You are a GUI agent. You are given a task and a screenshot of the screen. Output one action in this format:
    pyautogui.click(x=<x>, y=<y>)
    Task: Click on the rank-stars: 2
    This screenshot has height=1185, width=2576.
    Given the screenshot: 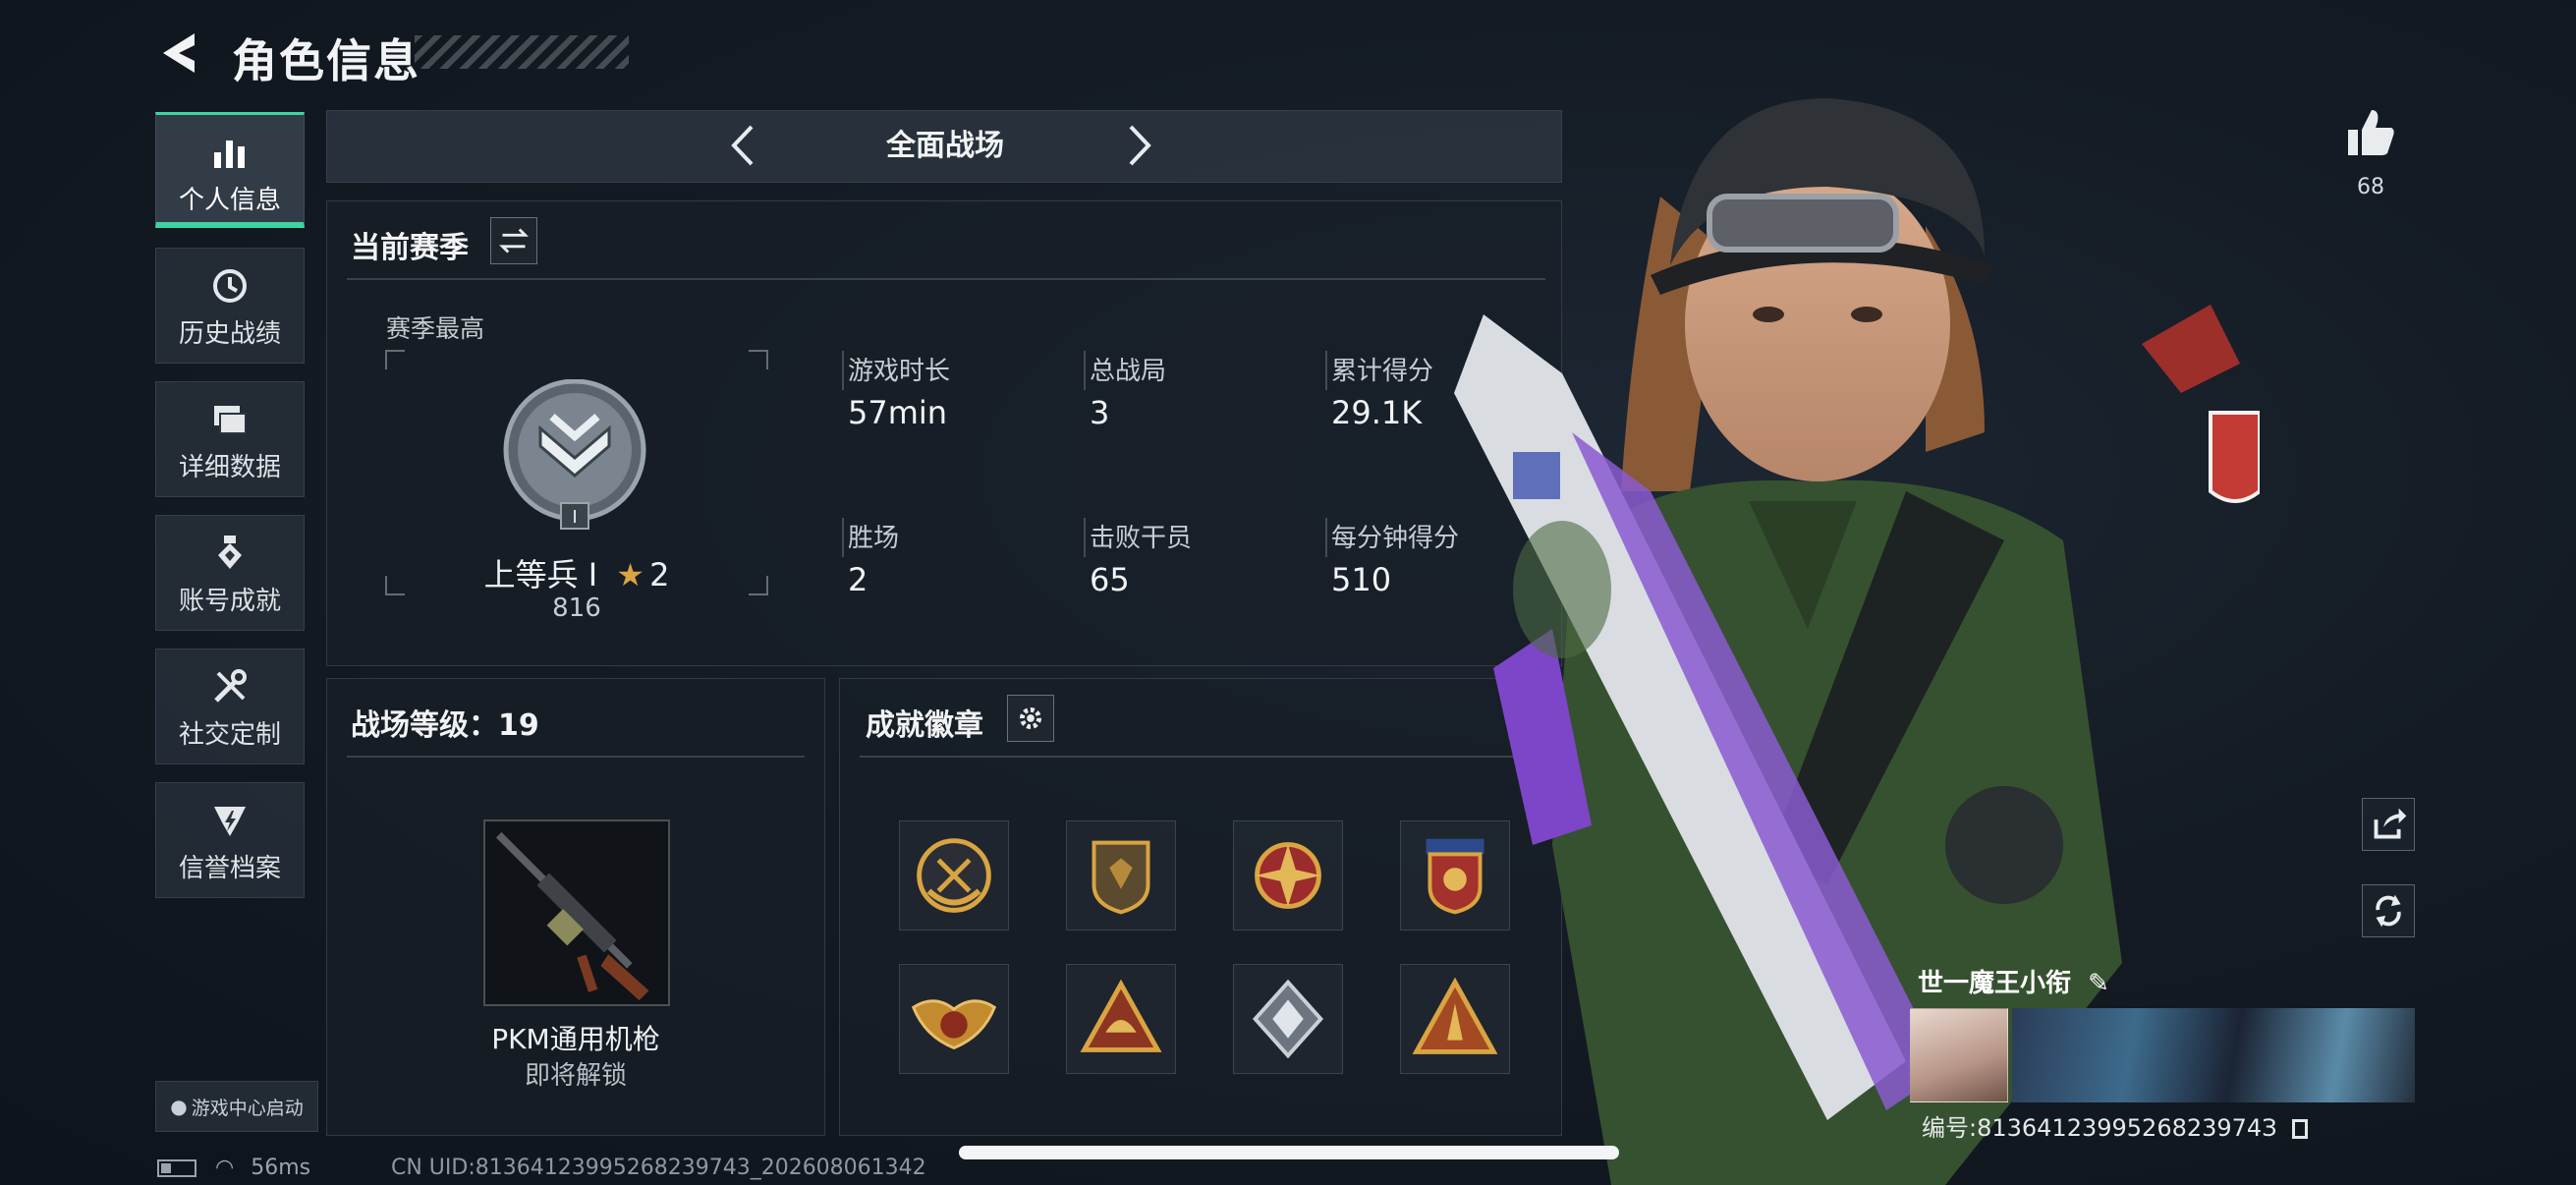 What is the action you would take?
    pyautogui.click(x=659, y=575)
    